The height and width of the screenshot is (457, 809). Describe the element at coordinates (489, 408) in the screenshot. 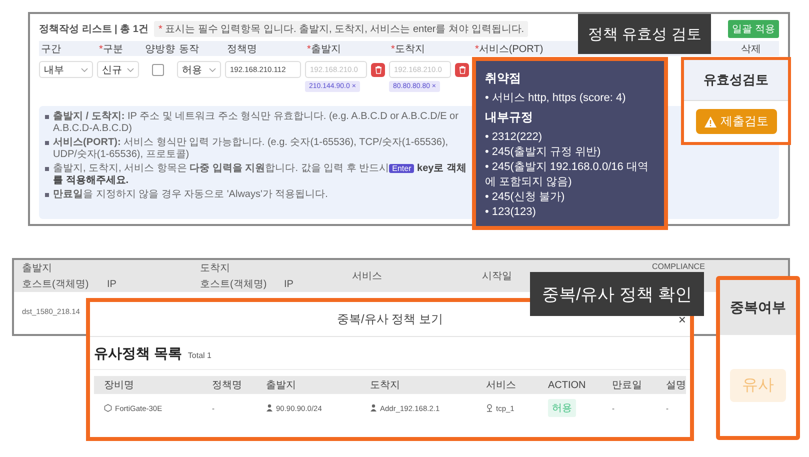

I see `pin-icon` at that location.